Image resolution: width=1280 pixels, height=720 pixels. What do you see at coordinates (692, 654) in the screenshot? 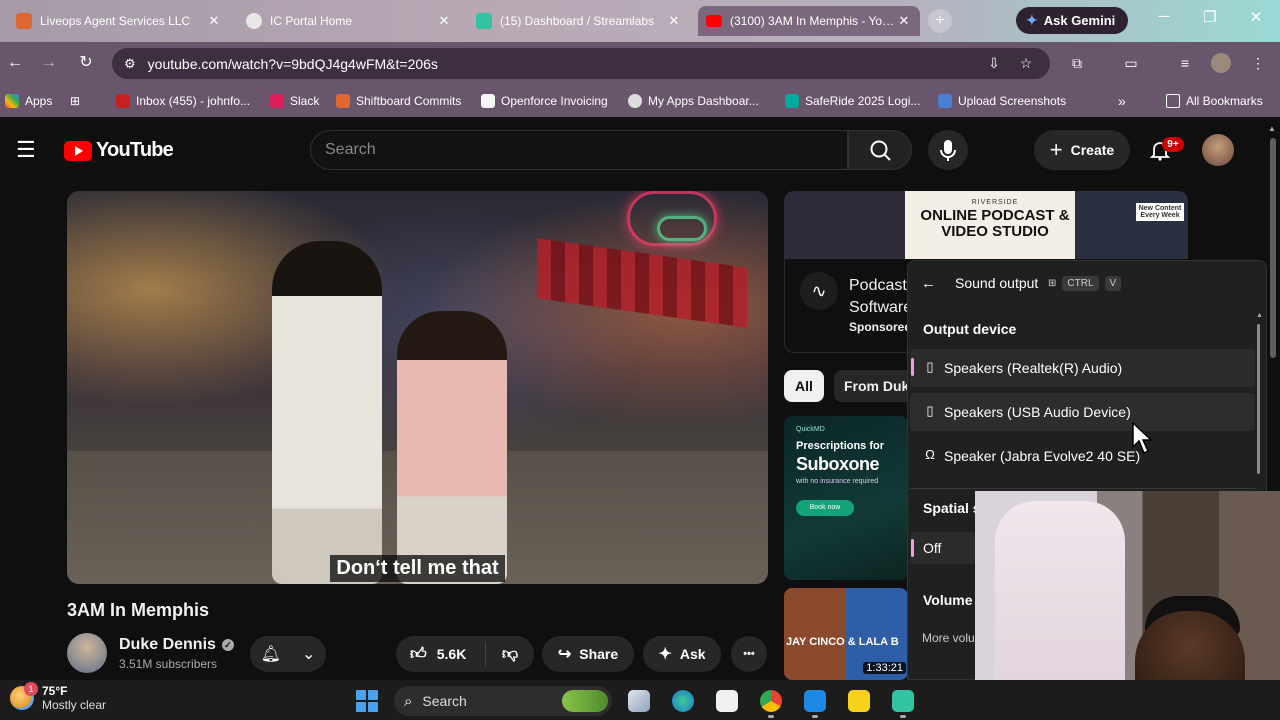
I see `ask-label: Ask` at bounding box center [692, 654].